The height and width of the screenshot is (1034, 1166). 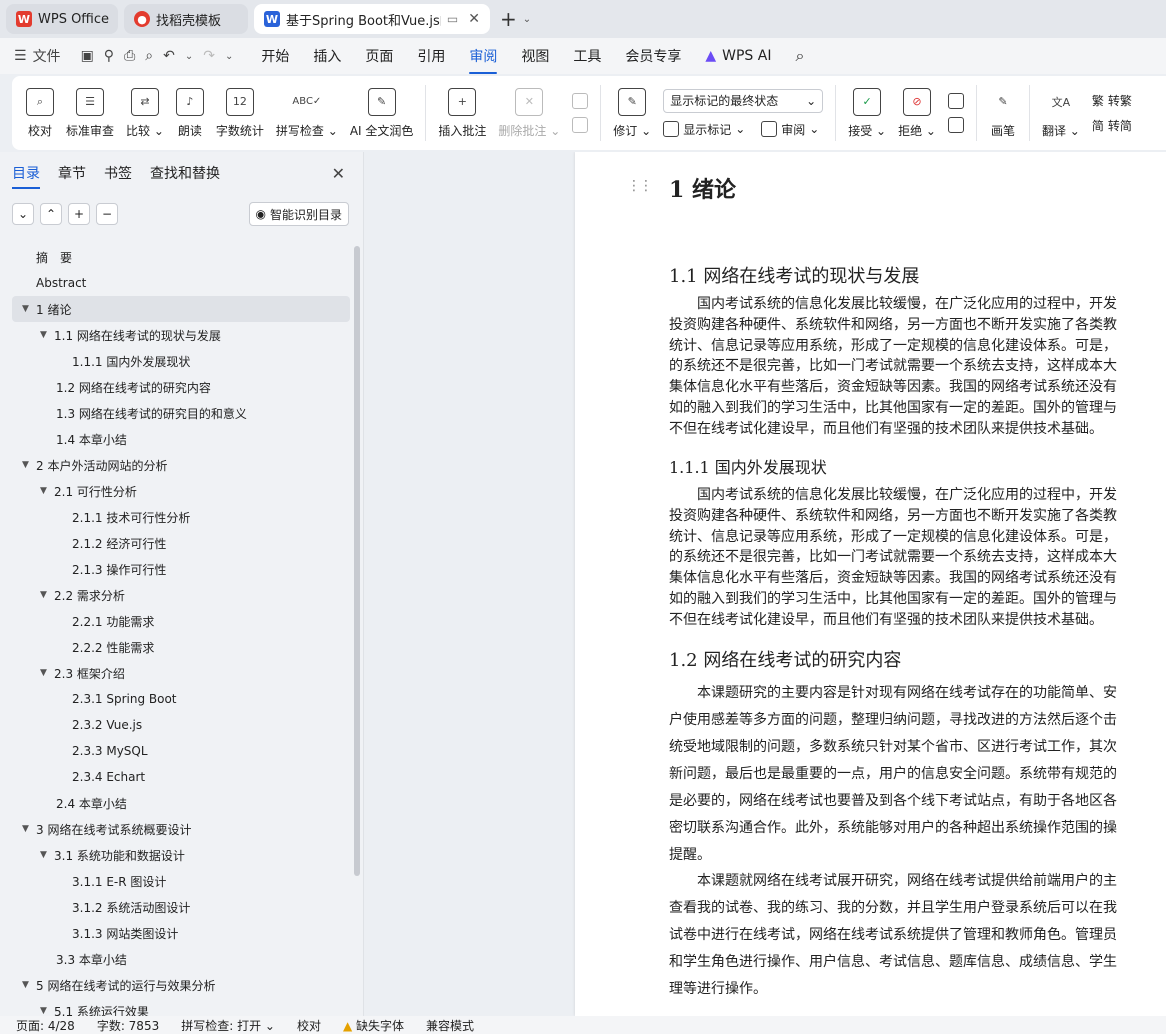 What do you see at coordinates (1112, 100) in the screenshot?
I see `to-traditional-button: 繁转繁` at bounding box center [1112, 100].